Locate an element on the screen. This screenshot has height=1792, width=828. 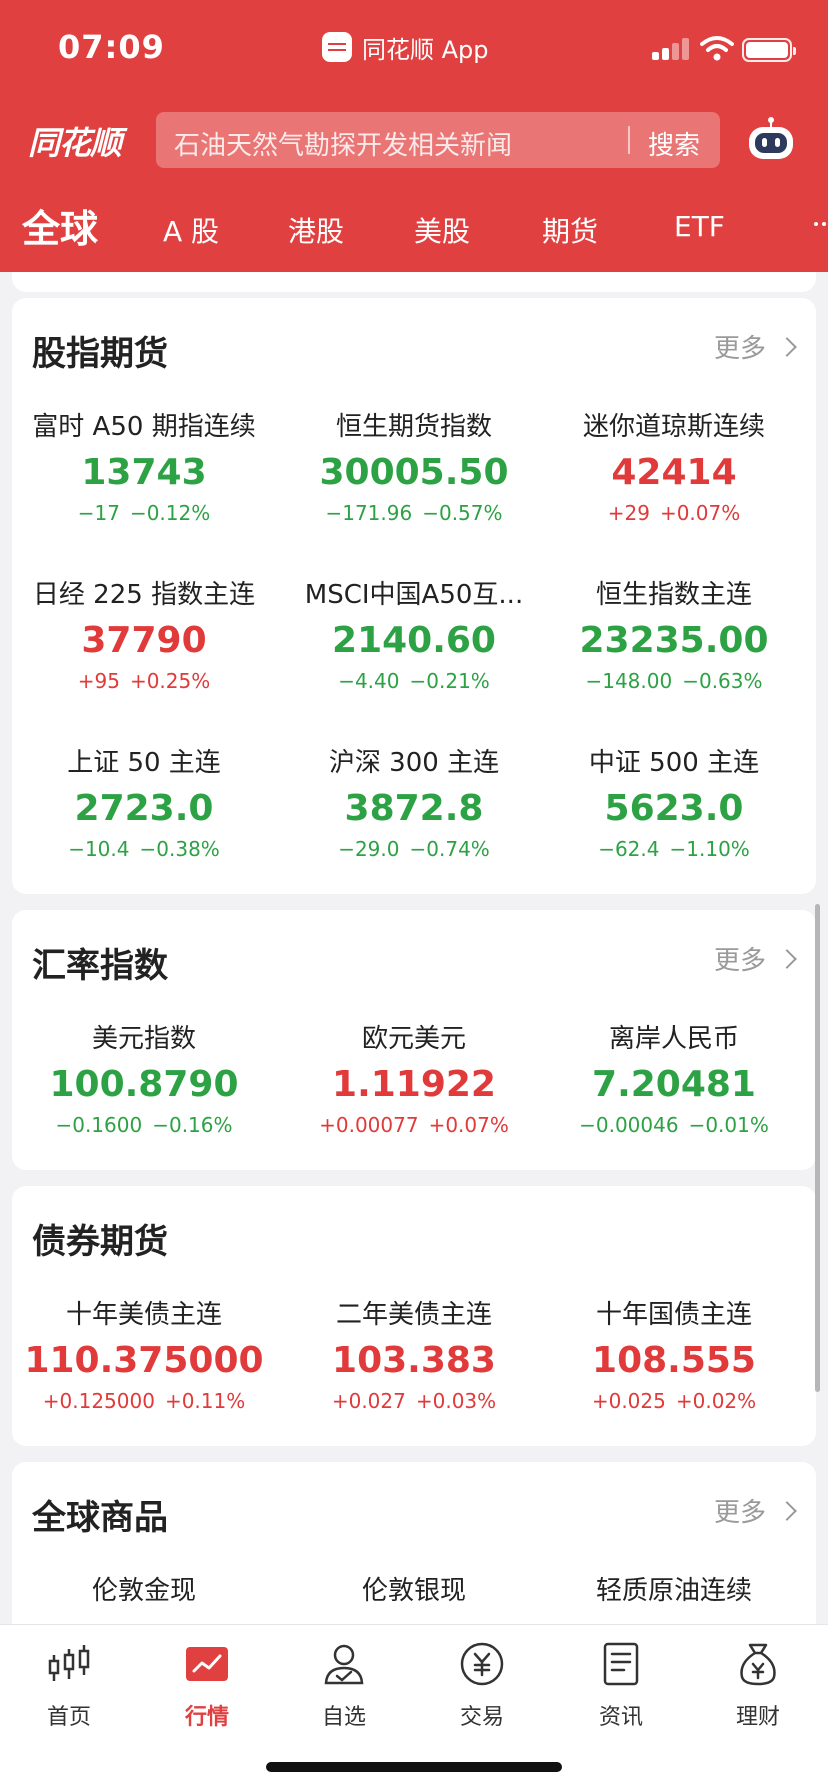
quote-name: 恒生指数主连 is located at coordinates (673, 595).